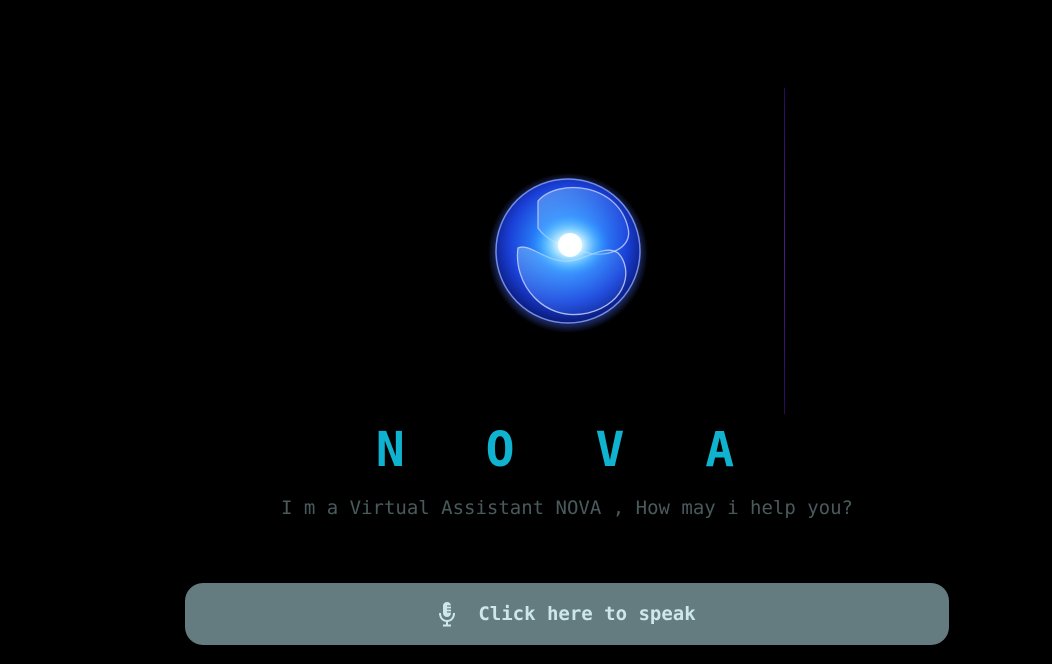 The image size is (1052, 664). What do you see at coordinates (784, 251) in the screenshot?
I see `vertical-divider` at bounding box center [784, 251].